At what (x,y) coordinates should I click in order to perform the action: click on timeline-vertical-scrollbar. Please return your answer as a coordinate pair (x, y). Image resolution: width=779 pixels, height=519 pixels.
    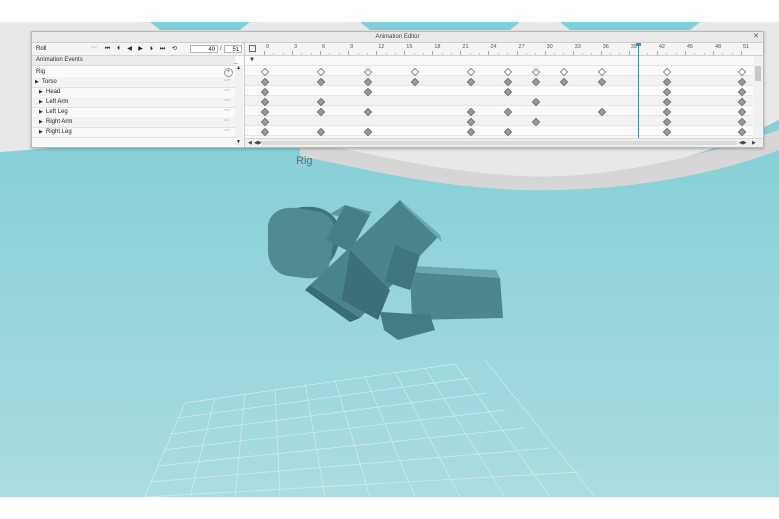
    Looking at the image, I should click on (758, 97).